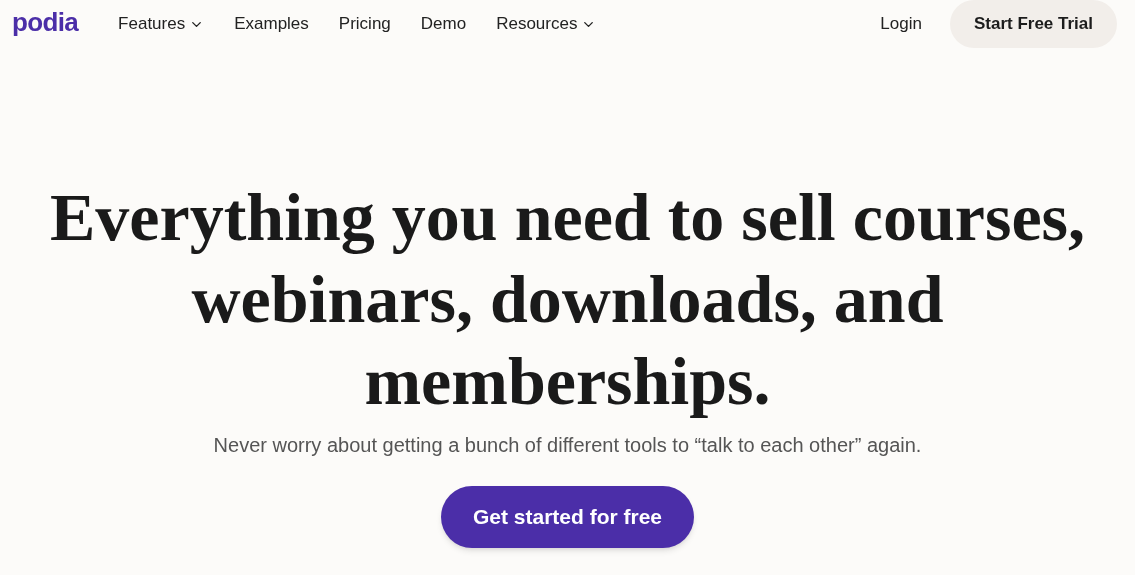 Image resolution: width=1135 pixels, height=575 pixels. What do you see at coordinates (567, 381) in the screenshot?
I see `headline: memberships.` at bounding box center [567, 381].